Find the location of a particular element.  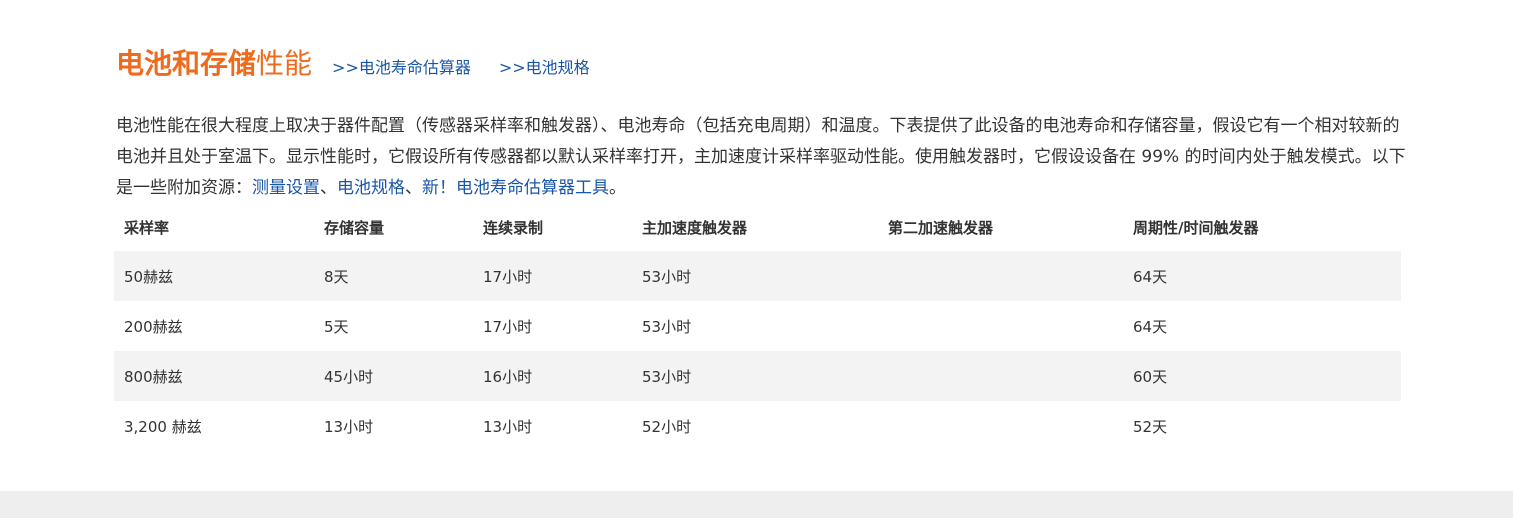

cell-periodic-time-trigger: 52天 is located at coordinates (1150, 426).